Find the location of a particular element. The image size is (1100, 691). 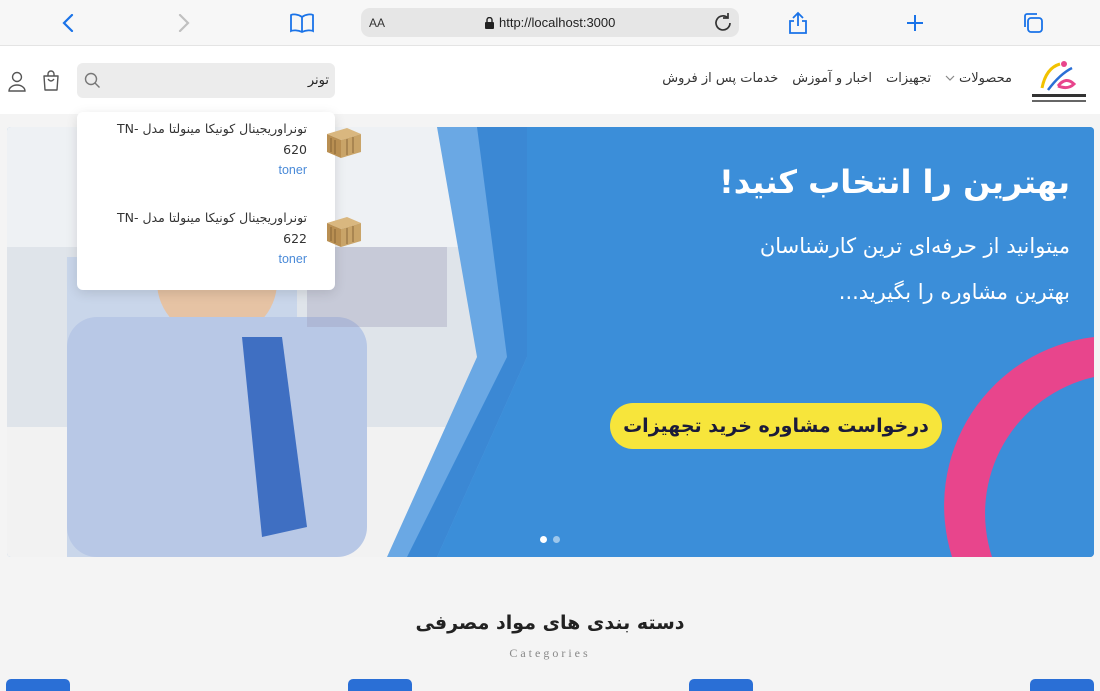

bookmarks-icon is located at coordinates (302, 23).